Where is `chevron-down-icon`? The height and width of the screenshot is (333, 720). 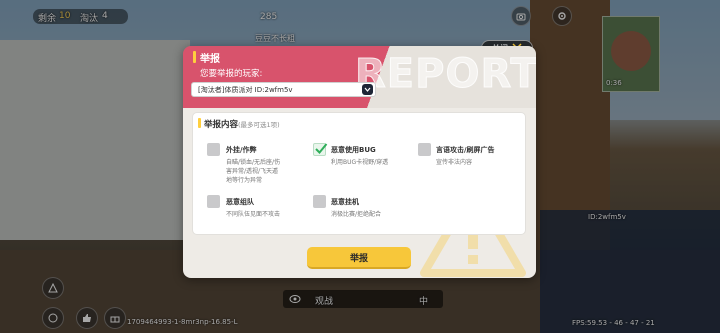
chevron-down-icon is located at coordinates (367, 89).